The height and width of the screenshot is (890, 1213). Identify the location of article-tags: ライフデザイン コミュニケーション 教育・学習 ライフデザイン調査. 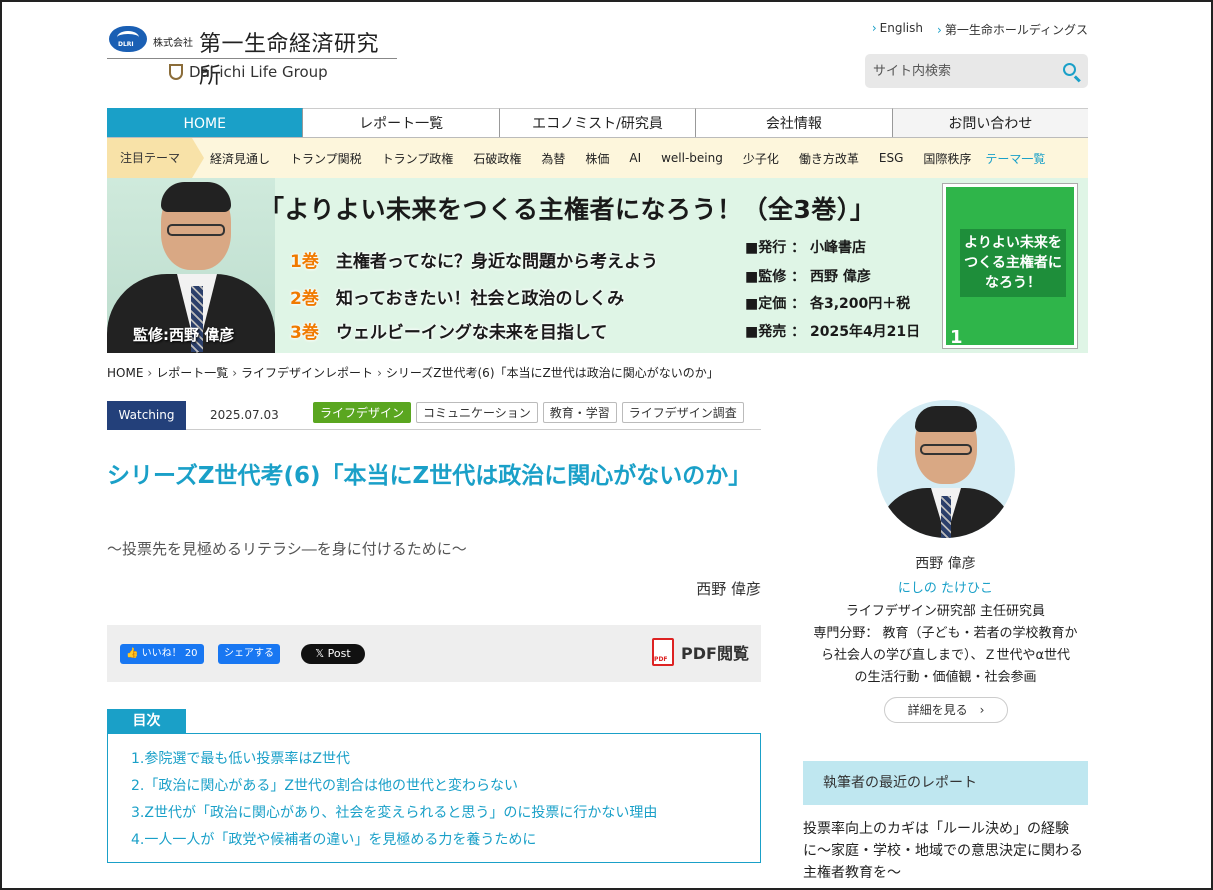
(528, 412).